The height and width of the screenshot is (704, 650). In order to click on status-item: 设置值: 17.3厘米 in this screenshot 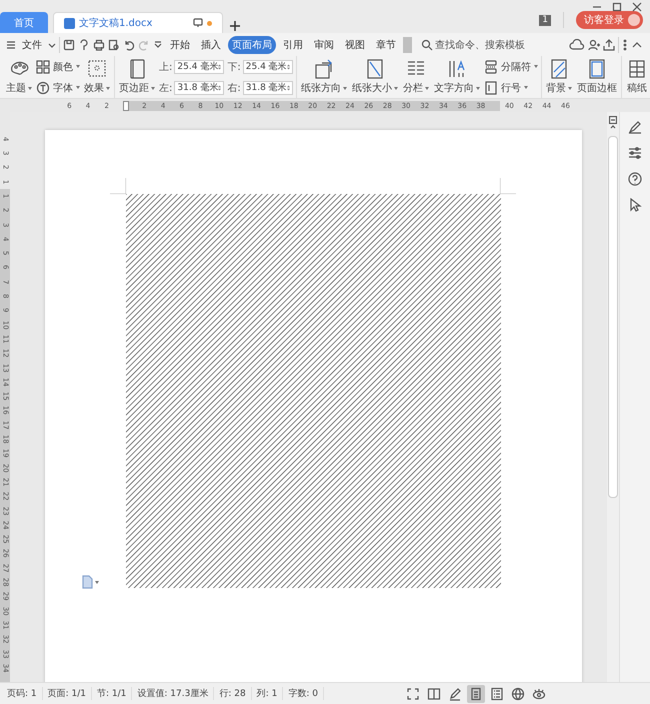, I will do `click(173, 693)`.